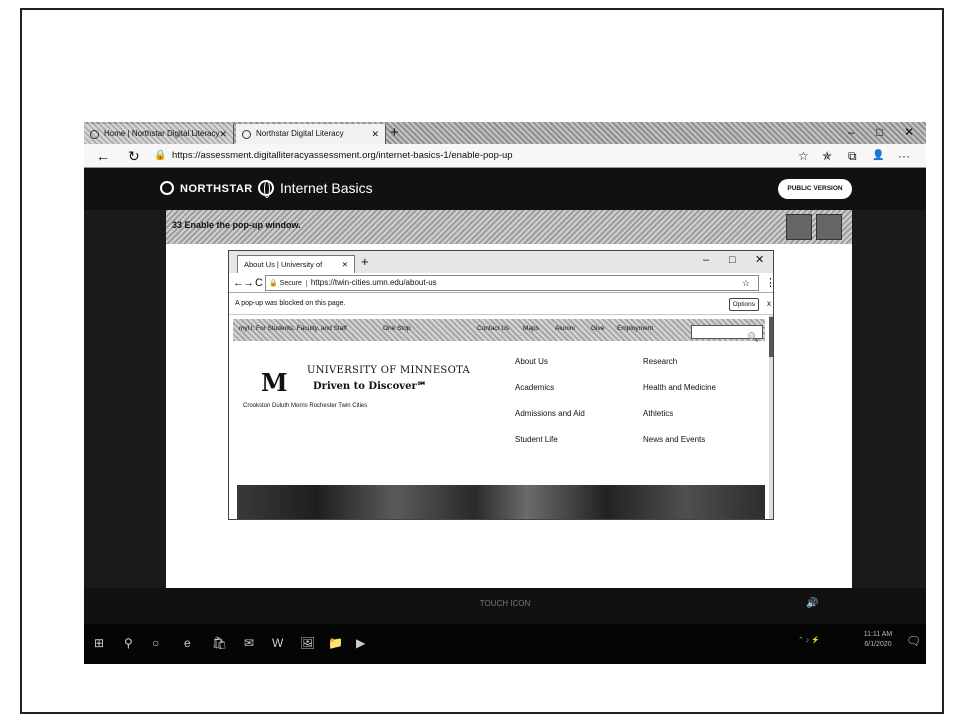 Image resolution: width=956 pixels, height=722 pixels. What do you see at coordinates (277, 643) in the screenshot?
I see `word-icon: W` at bounding box center [277, 643].